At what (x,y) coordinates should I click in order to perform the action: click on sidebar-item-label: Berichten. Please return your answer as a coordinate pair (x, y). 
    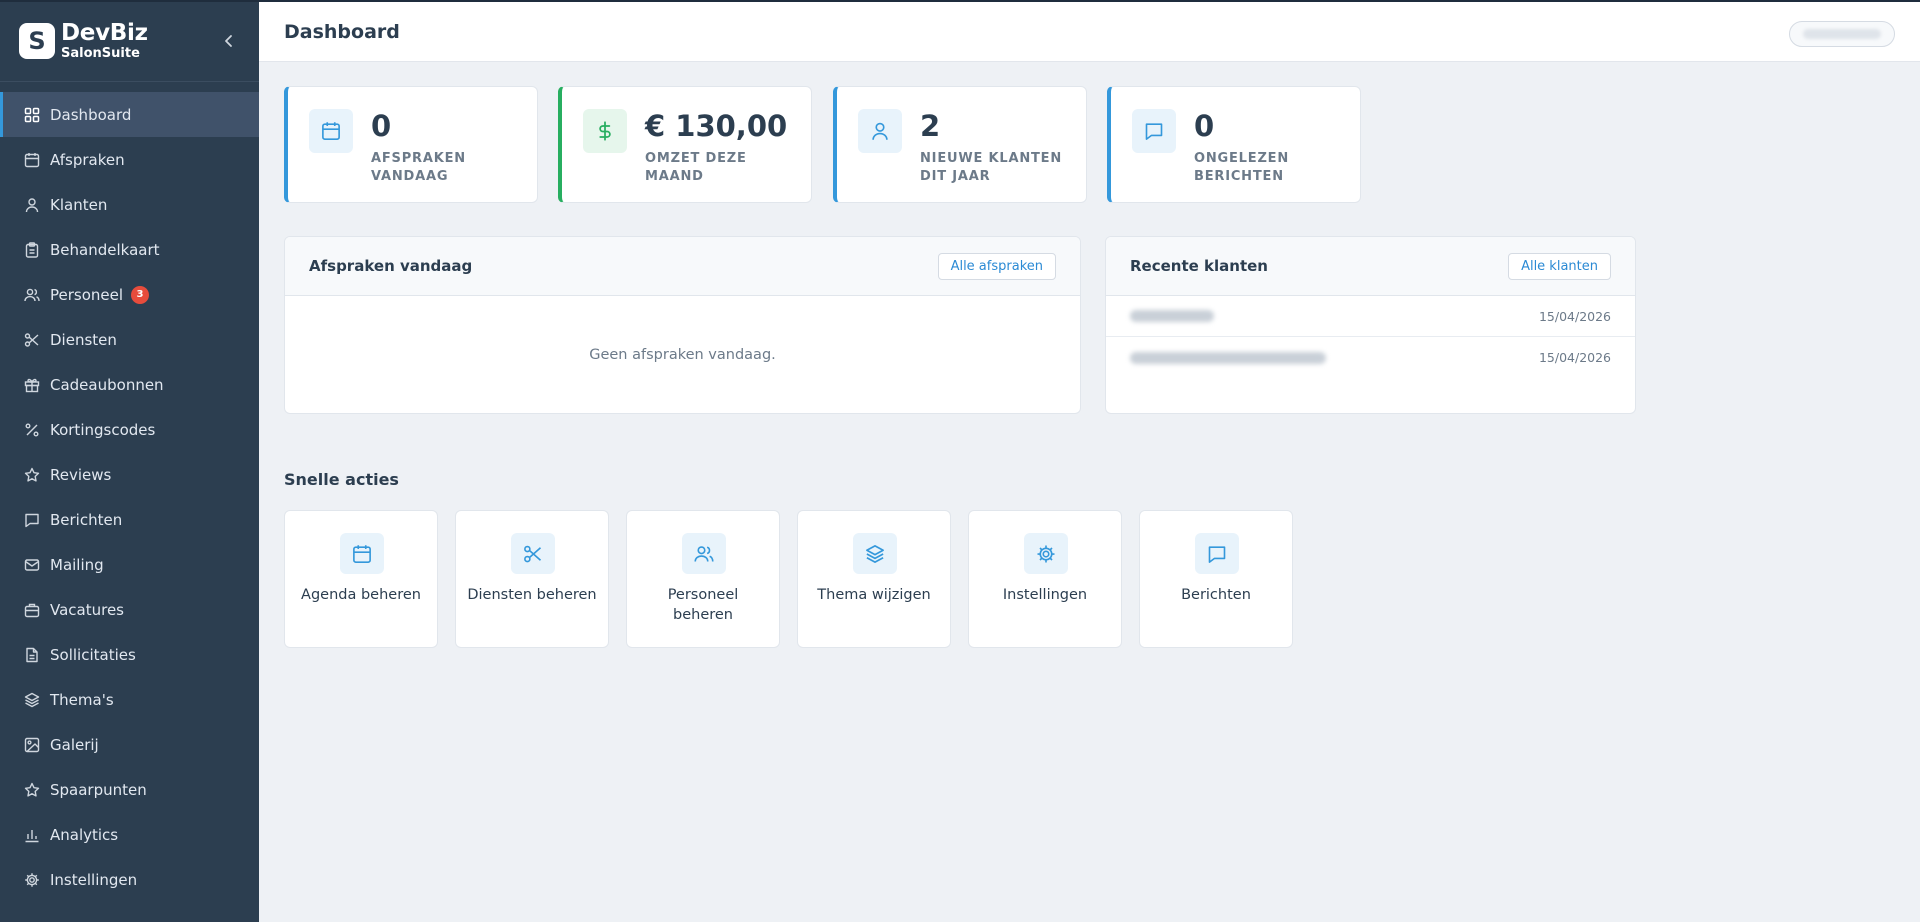
    Looking at the image, I should click on (86, 519).